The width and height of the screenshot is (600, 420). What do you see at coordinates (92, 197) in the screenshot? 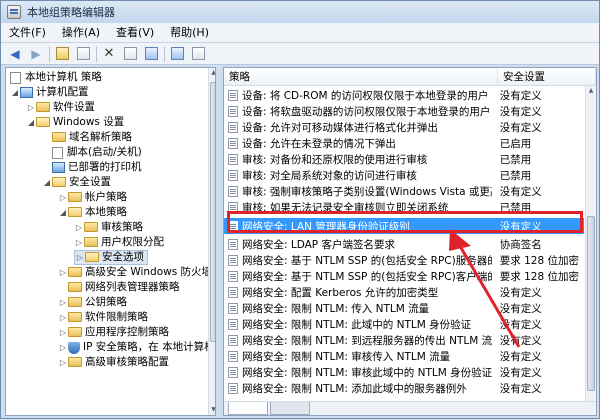
I see `tree-item-account-policy: ▷ 帐户策略` at bounding box center [92, 197].